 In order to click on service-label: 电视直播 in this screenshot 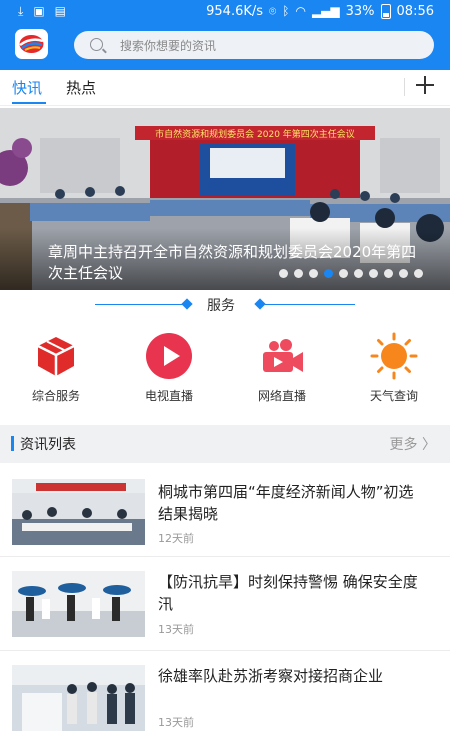, I will do `click(168, 396)`.